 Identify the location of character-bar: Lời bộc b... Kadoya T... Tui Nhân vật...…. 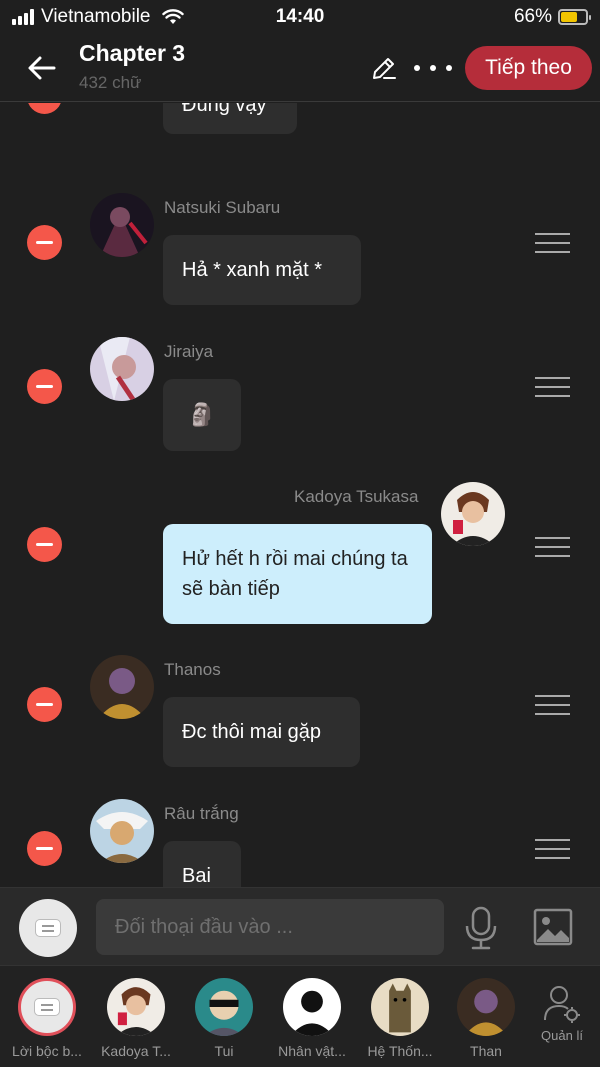
(300, 1016).